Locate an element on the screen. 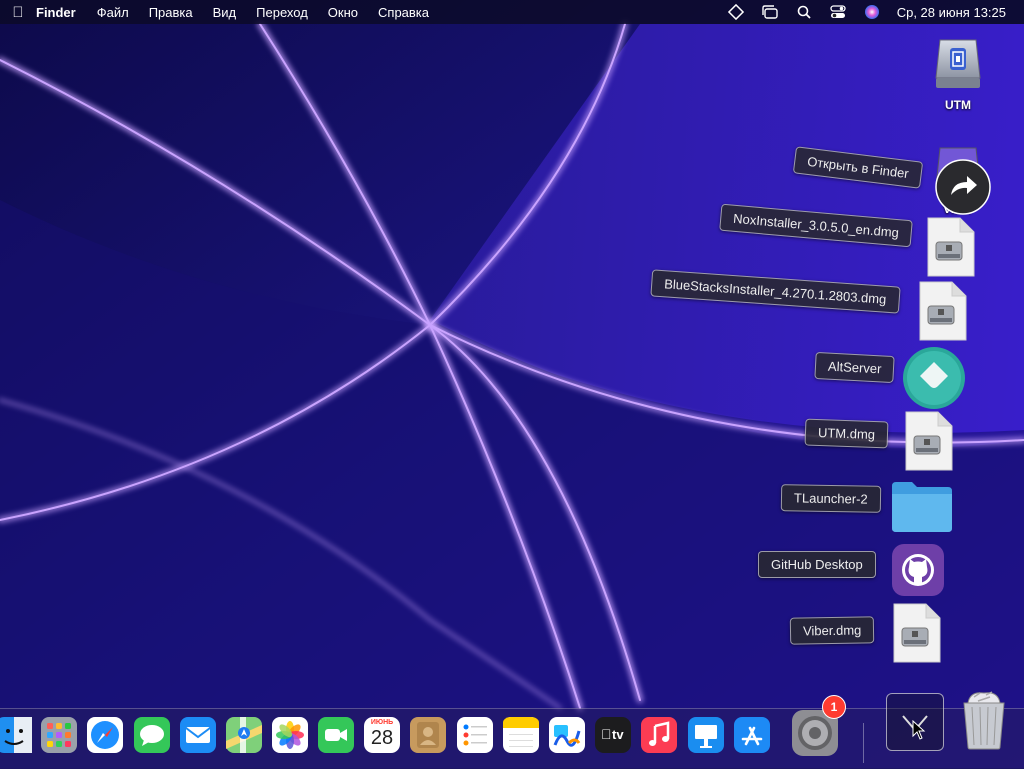 The height and width of the screenshot is (769, 1024). stack-item-label: UTM.dmg is located at coordinates (846, 433).